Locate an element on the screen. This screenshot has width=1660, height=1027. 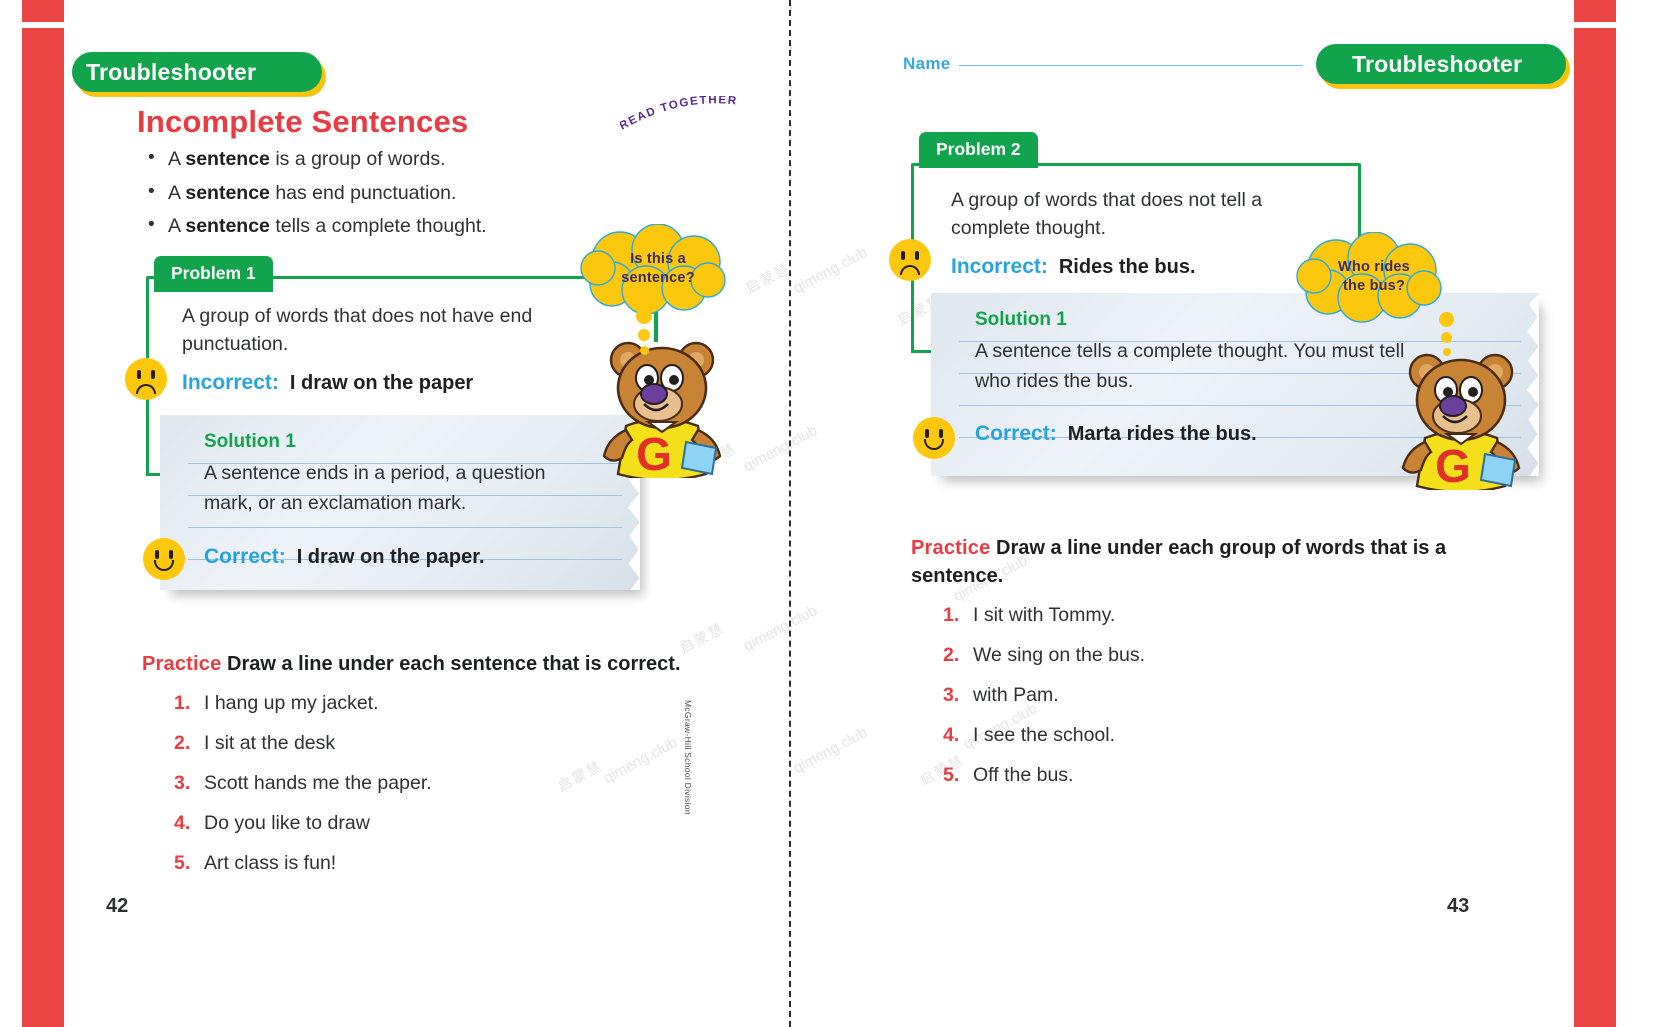
correct-row-left: Correct: I draw on the paper. is located at coordinates (344, 557).